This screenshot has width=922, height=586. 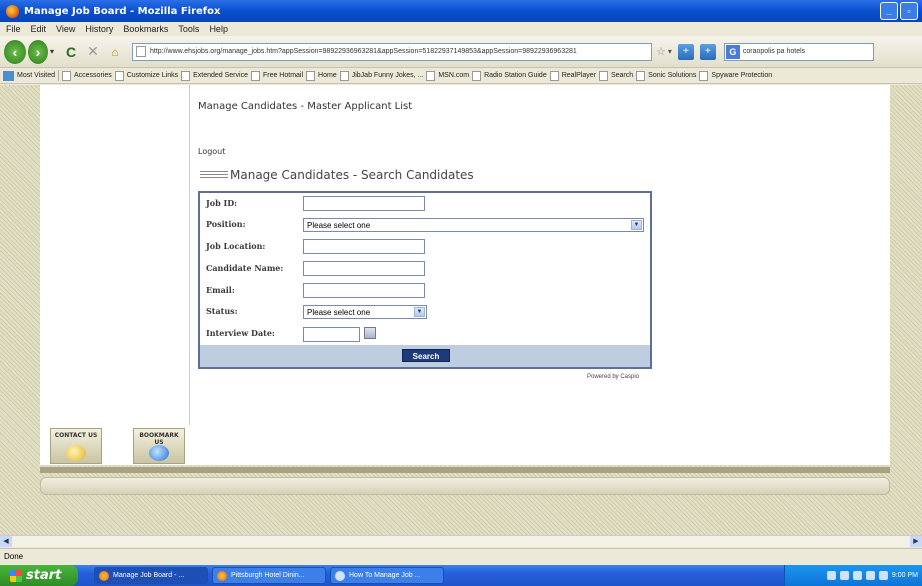 What do you see at coordinates (8, 75) in the screenshot?
I see `most-visited-icon` at bounding box center [8, 75].